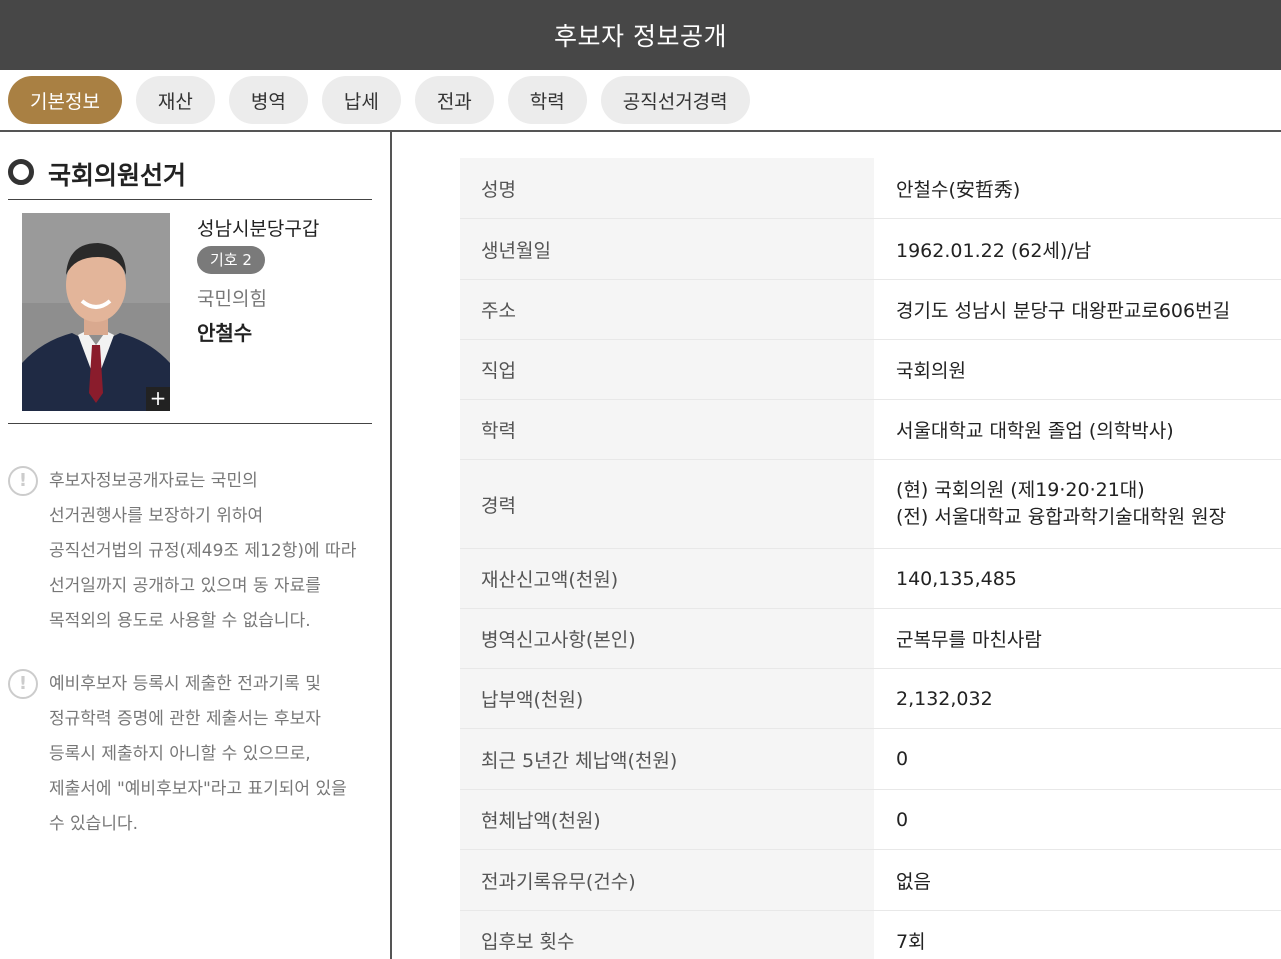 Image resolution: width=1281 pixels, height=959 pixels. What do you see at coordinates (958, 189) in the screenshot?
I see `row-value-line: 안철수(安哲秀)` at bounding box center [958, 189].